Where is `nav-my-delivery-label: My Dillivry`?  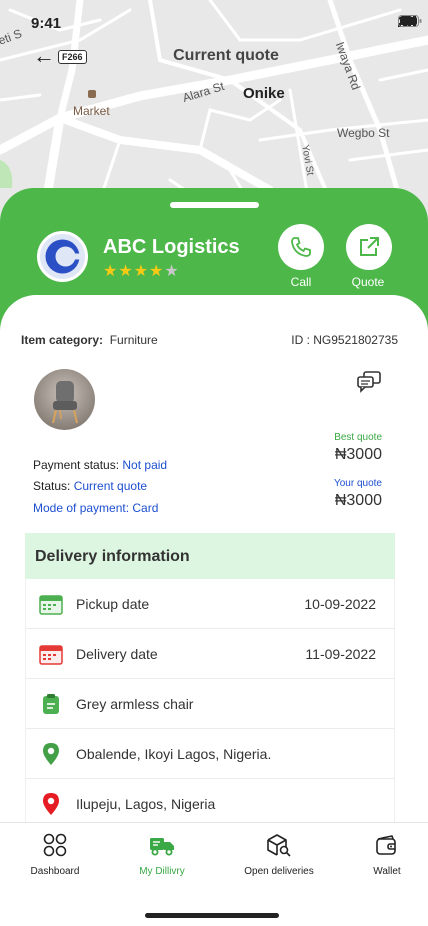
nav-my-delivery-label: My Dillivry is located at coordinates (162, 871).